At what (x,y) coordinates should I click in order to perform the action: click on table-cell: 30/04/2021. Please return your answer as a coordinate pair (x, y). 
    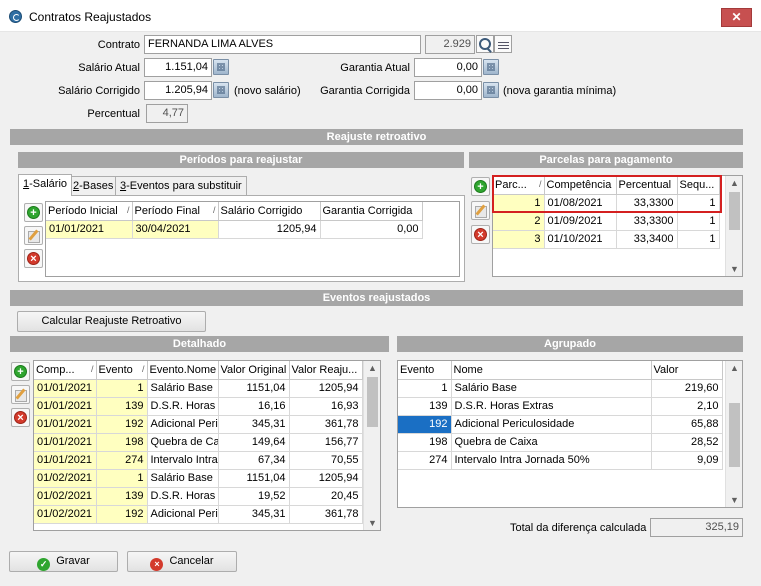
    Looking at the image, I should click on (175, 229).